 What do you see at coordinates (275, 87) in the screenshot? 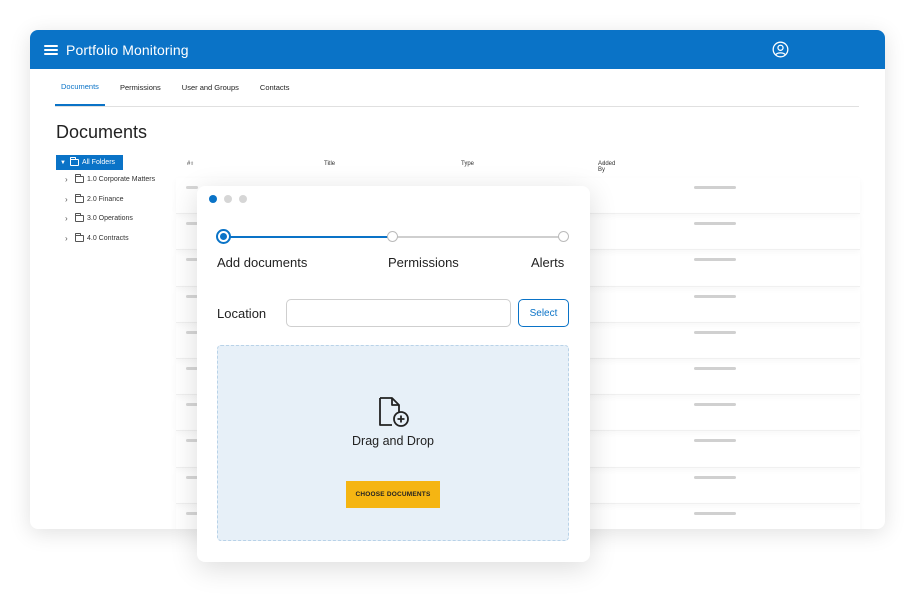
I see `tab-contacts: Contacts` at bounding box center [275, 87].